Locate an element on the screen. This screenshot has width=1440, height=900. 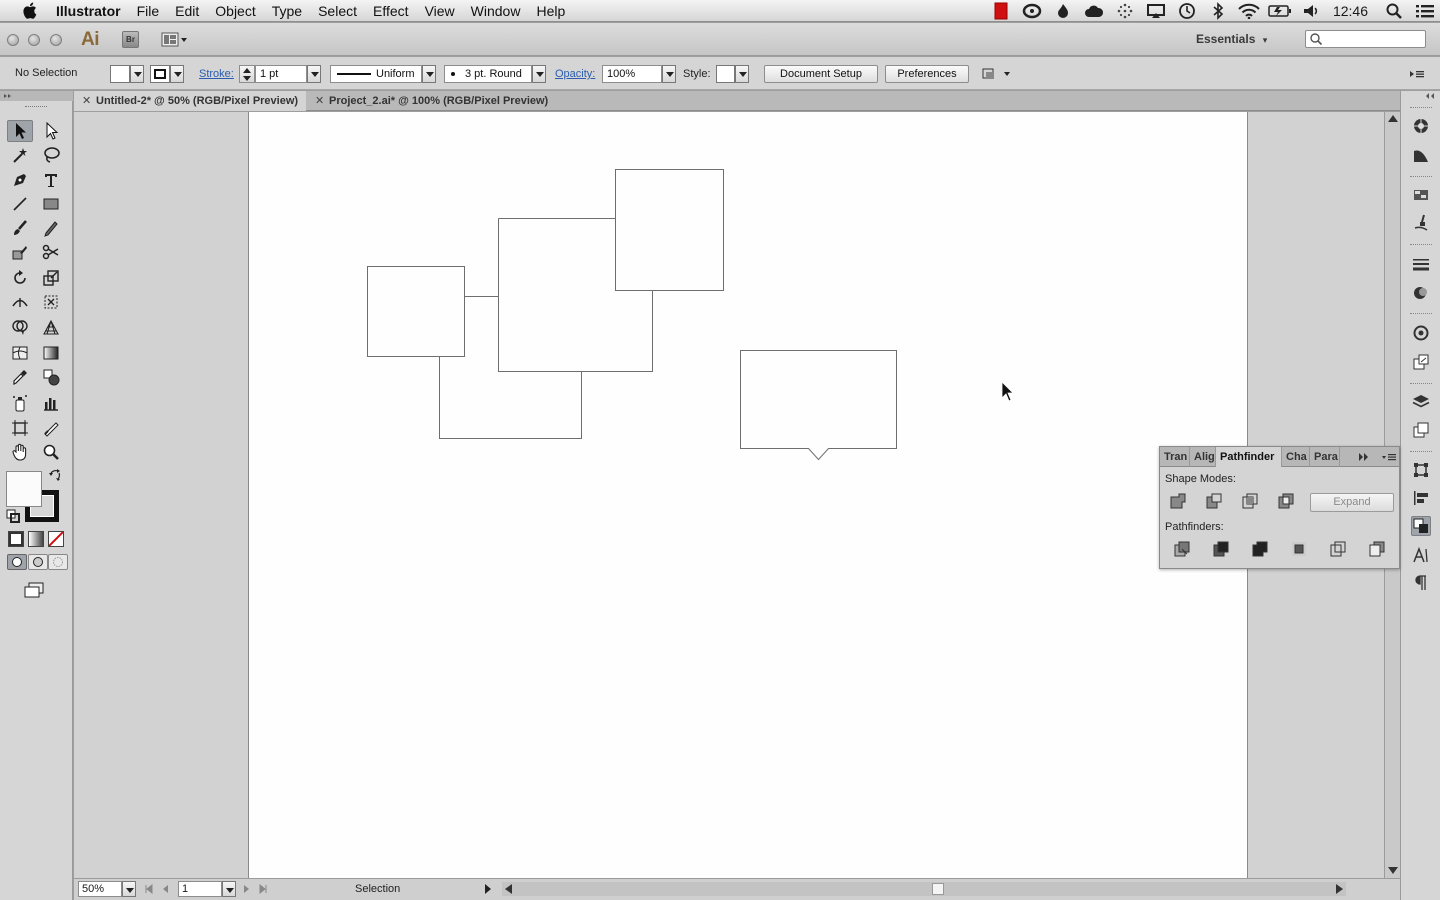
draw-normal-button is located at coordinates (17, 562).